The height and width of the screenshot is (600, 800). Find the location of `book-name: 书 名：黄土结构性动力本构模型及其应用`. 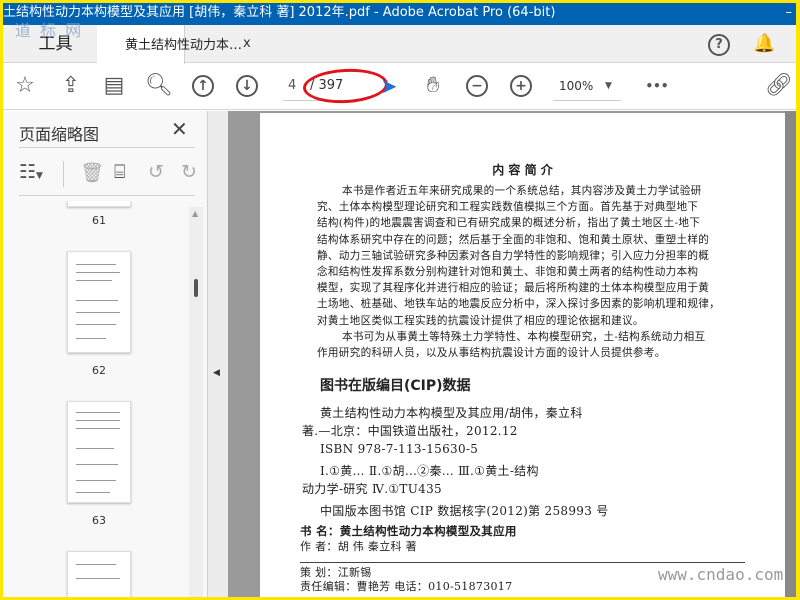

book-name: 书 名：黄土结构性动力本构模型及其应用 is located at coordinates (408, 531).